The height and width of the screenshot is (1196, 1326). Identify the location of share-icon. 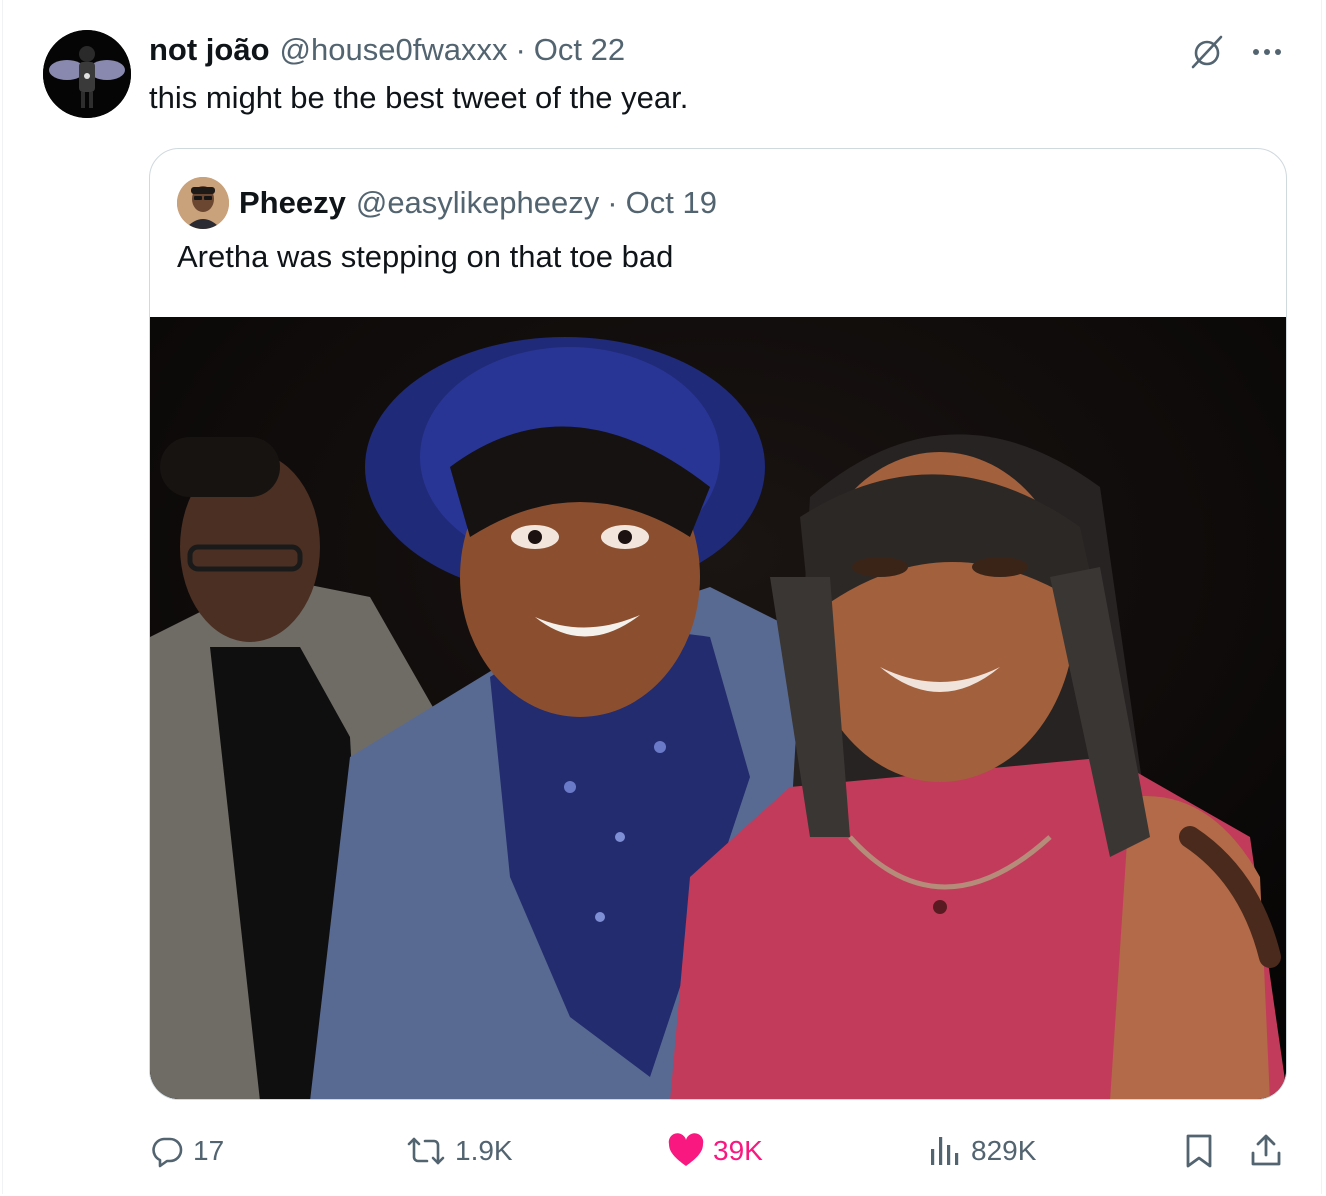
(1266, 1150).